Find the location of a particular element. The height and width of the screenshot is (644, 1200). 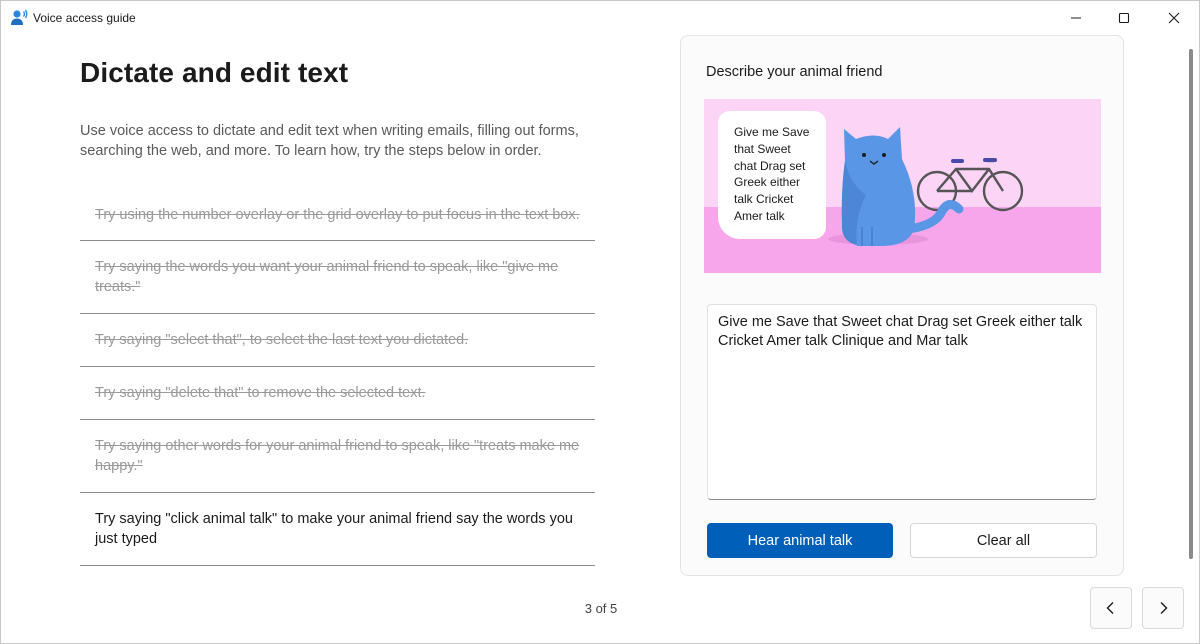

next-page-button is located at coordinates (1163, 608).